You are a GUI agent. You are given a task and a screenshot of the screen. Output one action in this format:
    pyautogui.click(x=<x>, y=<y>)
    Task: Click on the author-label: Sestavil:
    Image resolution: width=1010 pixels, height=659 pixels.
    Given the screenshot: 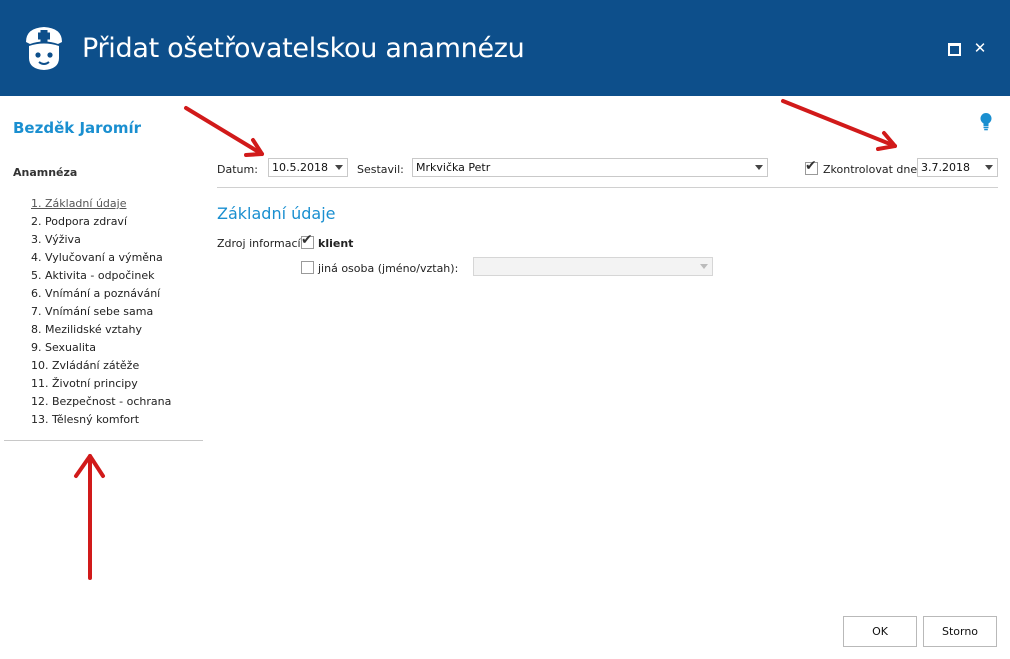 What is the action you would take?
    pyautogui.click(x=380, y=169)
    